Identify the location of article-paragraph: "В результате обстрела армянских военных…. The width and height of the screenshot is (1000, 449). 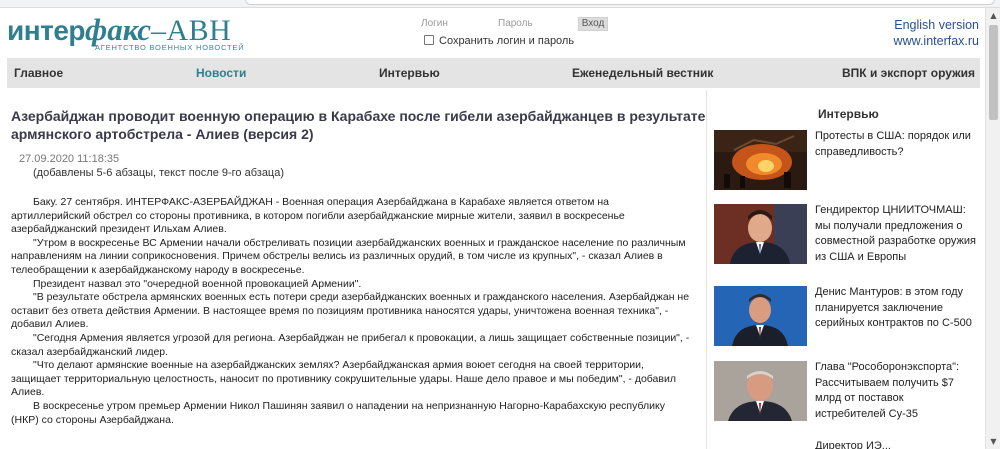
(350, 311).